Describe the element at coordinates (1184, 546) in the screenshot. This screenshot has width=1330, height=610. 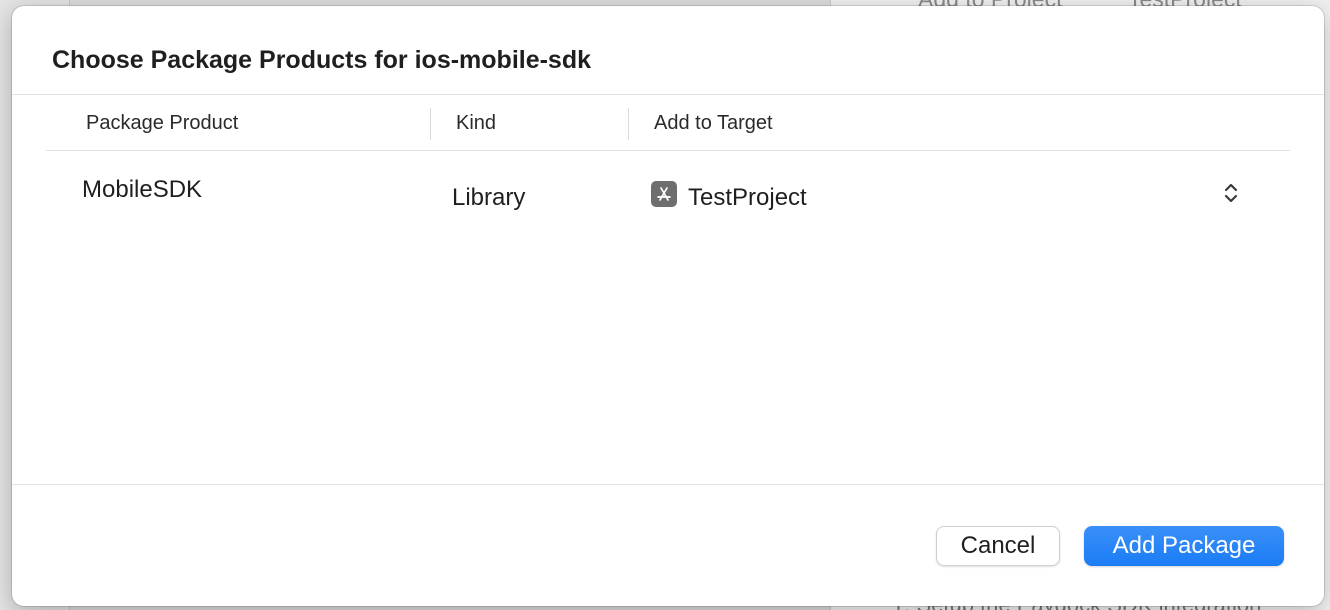
I see `add-package-button: Add Package` at that location.